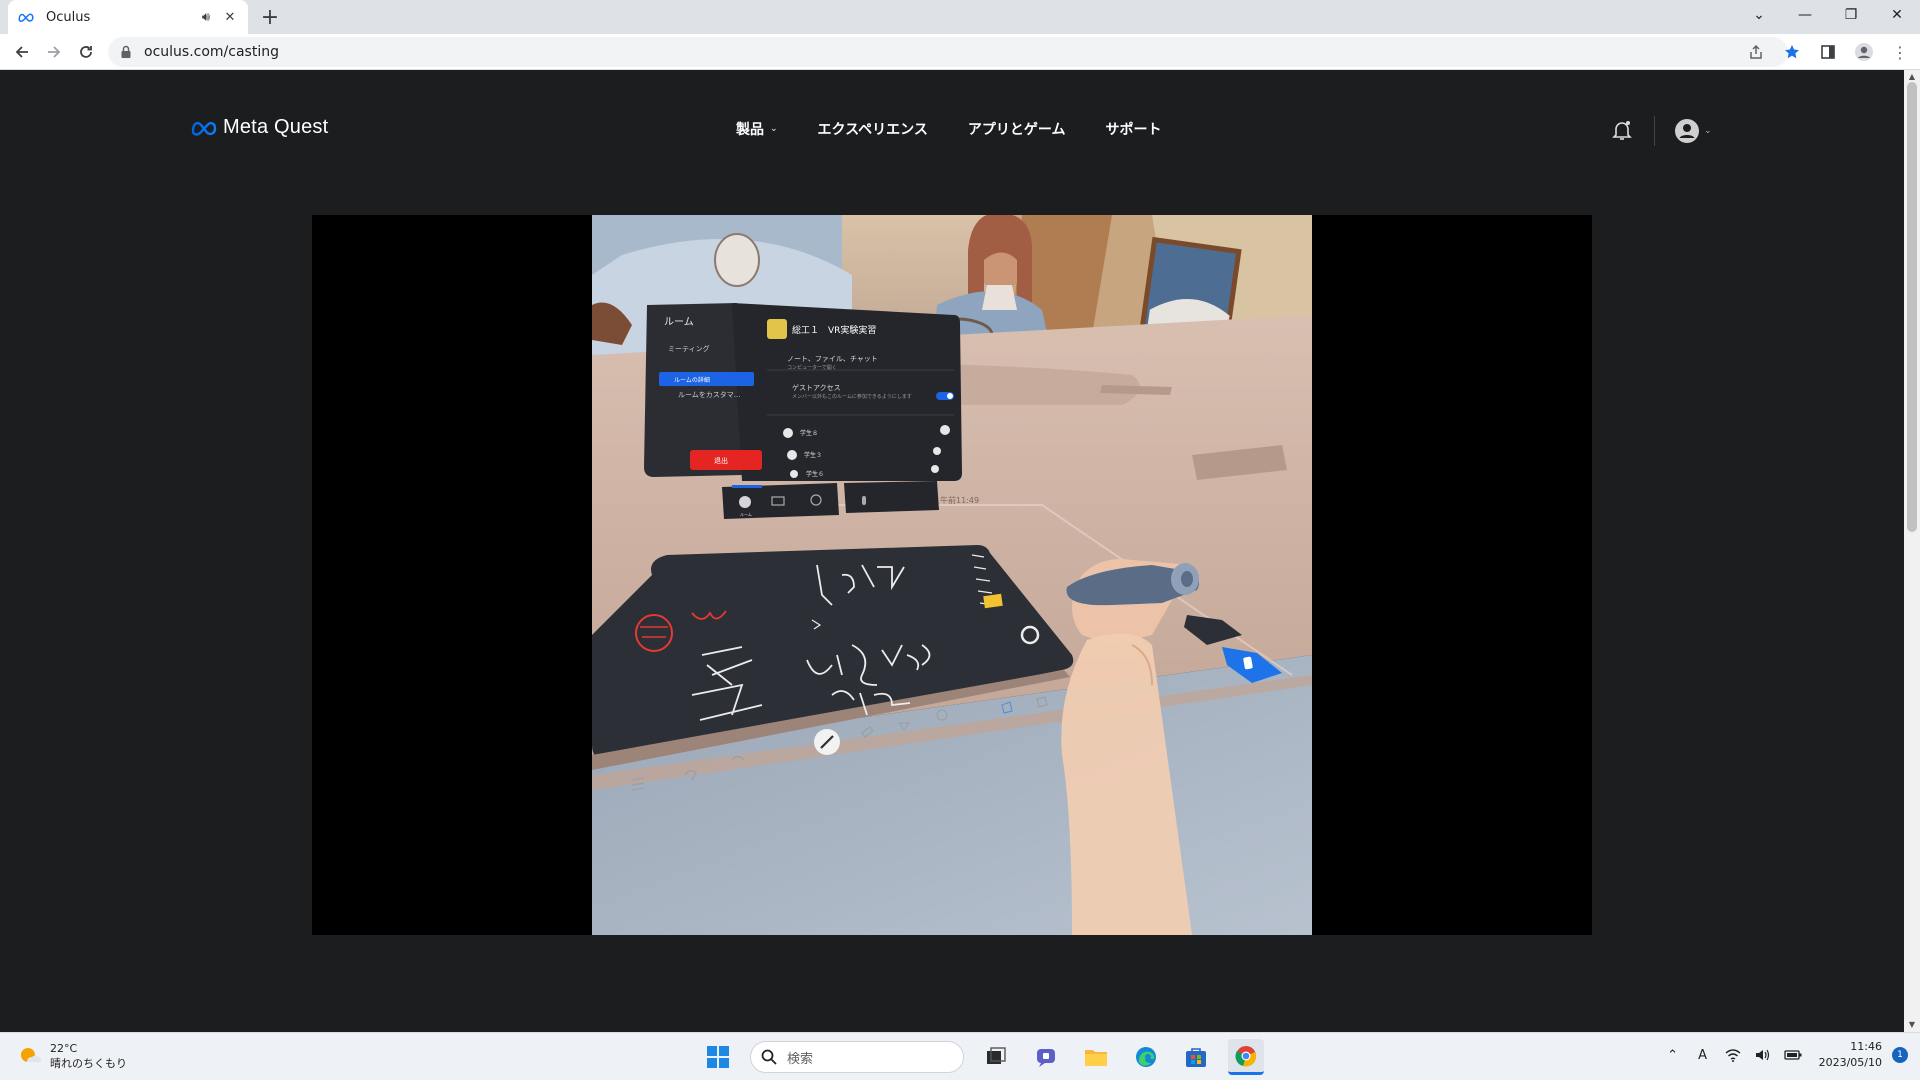 This screenshot has width=1920, height=1080. Describe the element at coordinates (1196, 1057) in the screenshot. I see `microsoft-store-icon` at that location.